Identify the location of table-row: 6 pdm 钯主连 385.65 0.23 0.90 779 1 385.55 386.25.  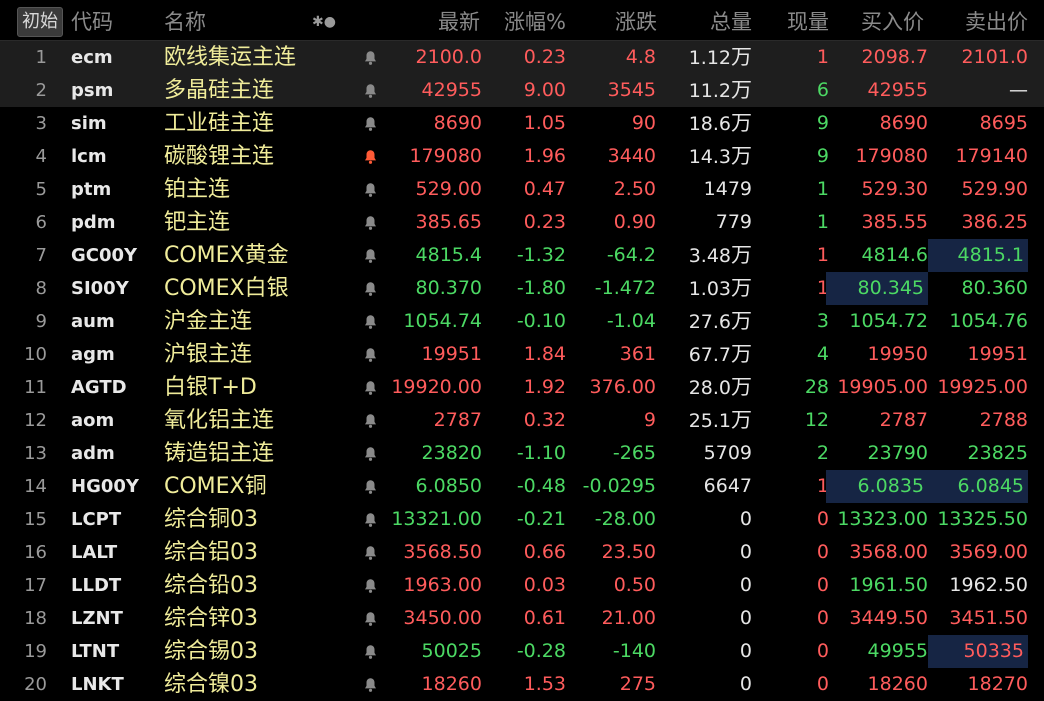
(522, 222).